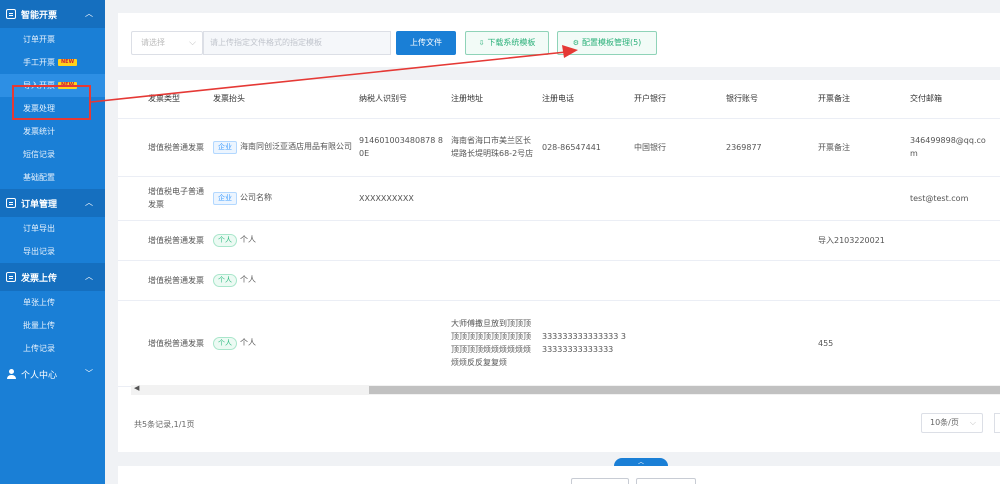 This screenshot has width=1000, height=484. What do you see at coordinates (559, 240) in the screenshot?
I see `table-row: 增值税普通发票 个人 个人 导入2103220021` at bounding box center [559, 240].